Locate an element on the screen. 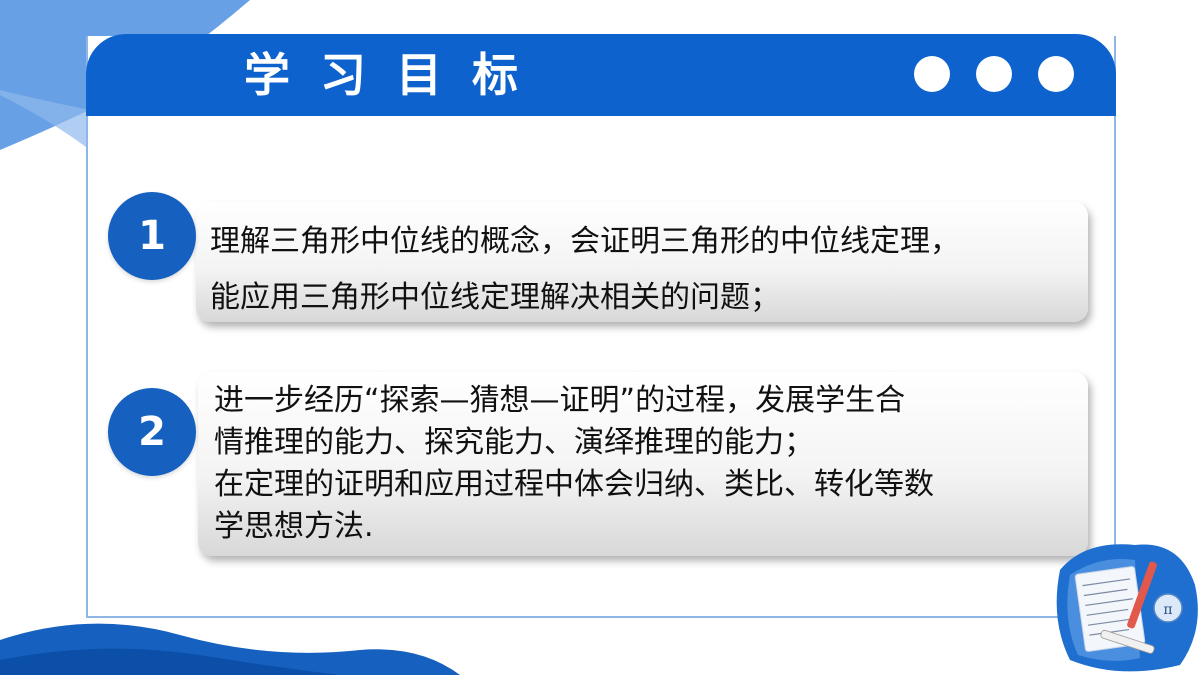 The image size is (1200, 675). objective-2-line-3: 在定理的证明和应用过程中体会归纳、类比、转化等数 is located at coordinates (574, 484).